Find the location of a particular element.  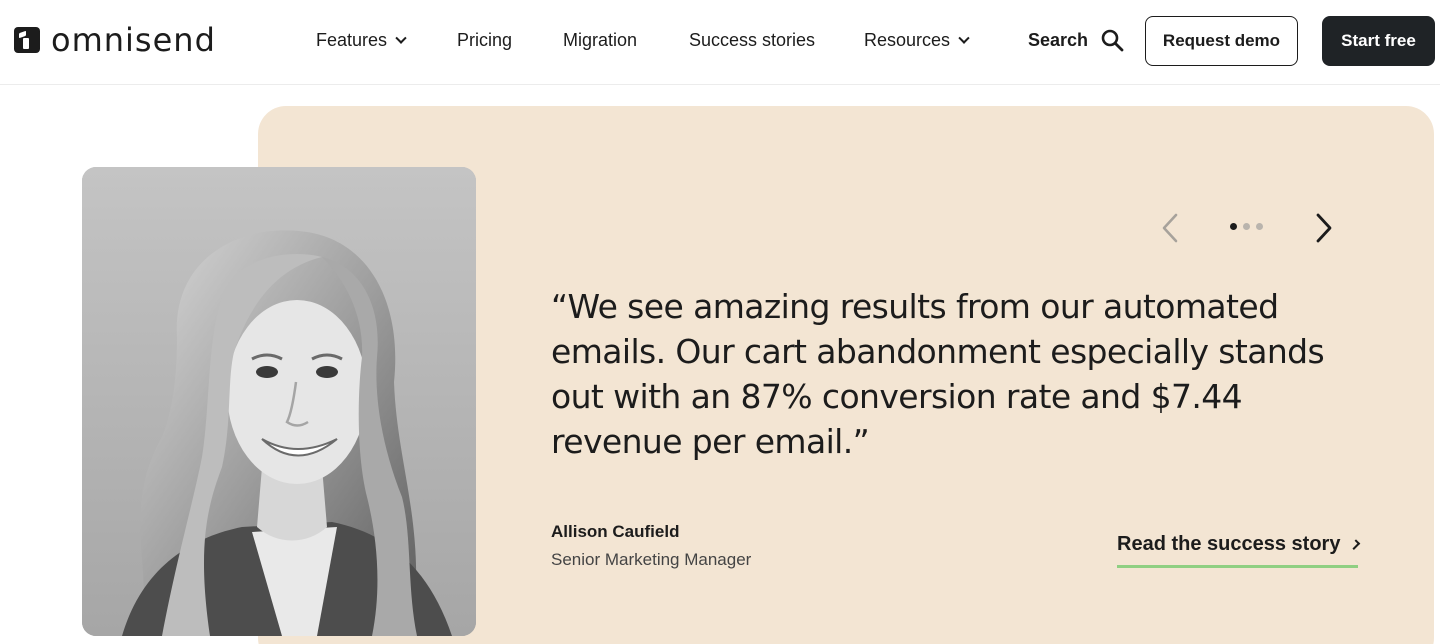

nav-pricing: Pricing is located at coordinates (484, 40).